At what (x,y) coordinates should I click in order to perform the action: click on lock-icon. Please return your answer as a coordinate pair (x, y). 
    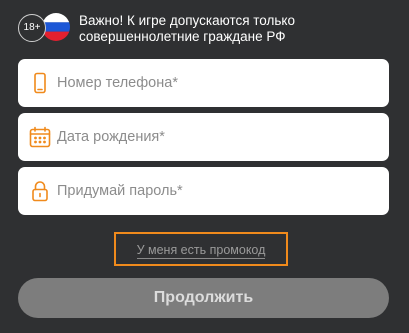
    Looking at the image, I should click on (40, 191).